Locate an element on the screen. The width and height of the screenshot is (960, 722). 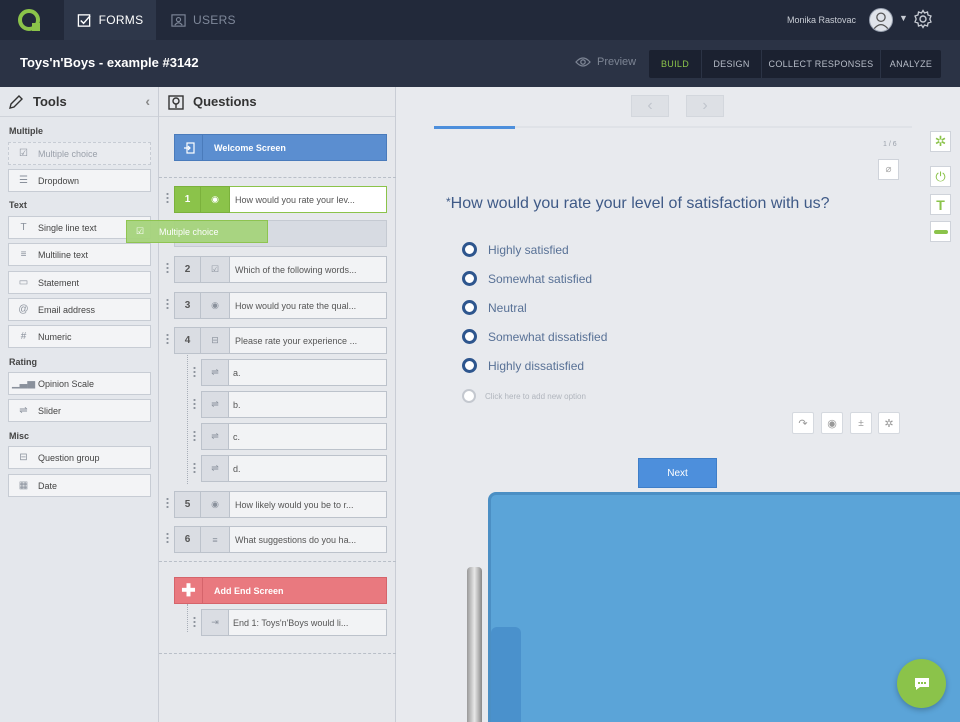
answer-option: Somewhat satisfied is located at coordinates (527, 278).